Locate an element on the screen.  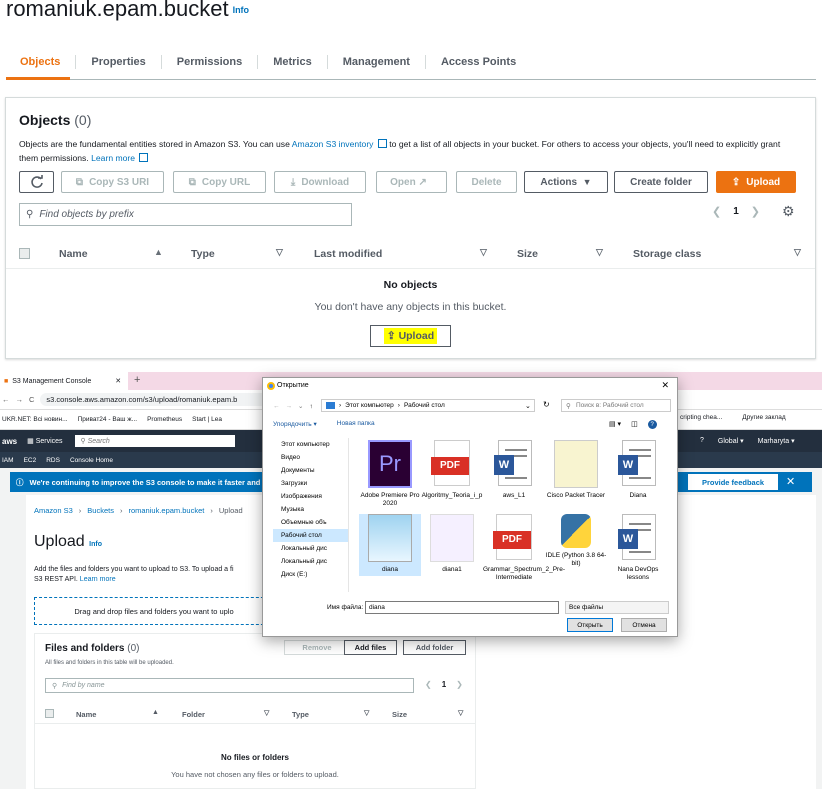
file-item: W Diana is located at coordinates (638, 470).